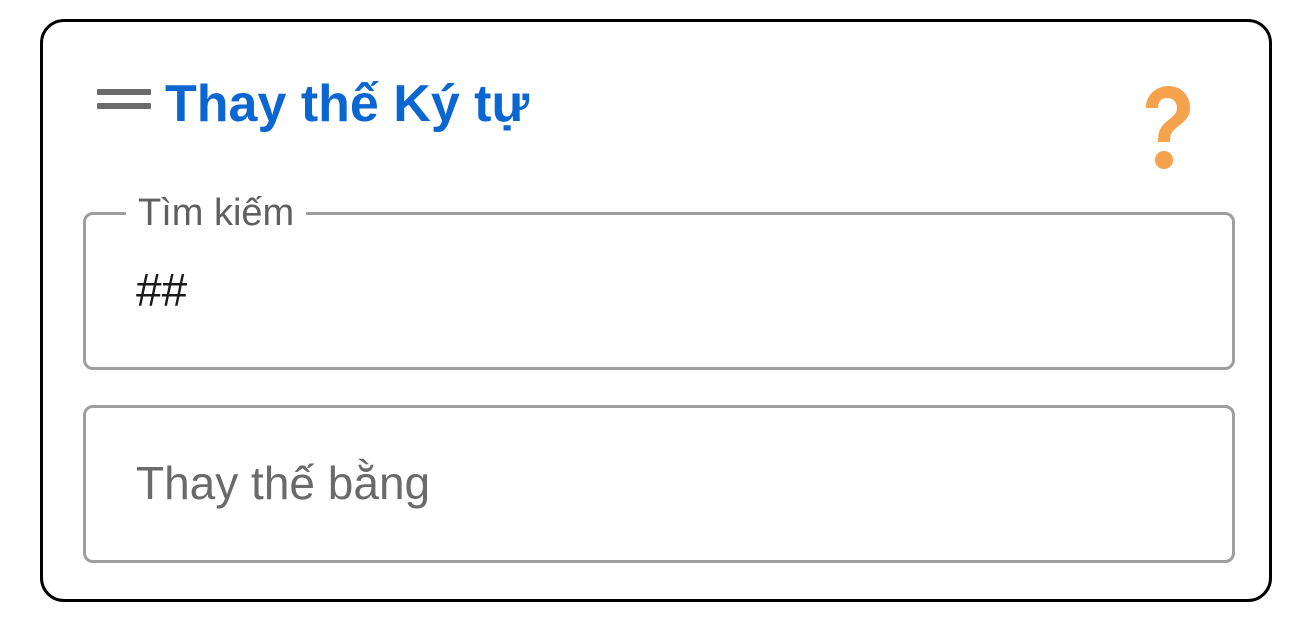 The width and height of the screenshot is (1313, 632). I want to click on question-mark-icon, so click(1166, 129).